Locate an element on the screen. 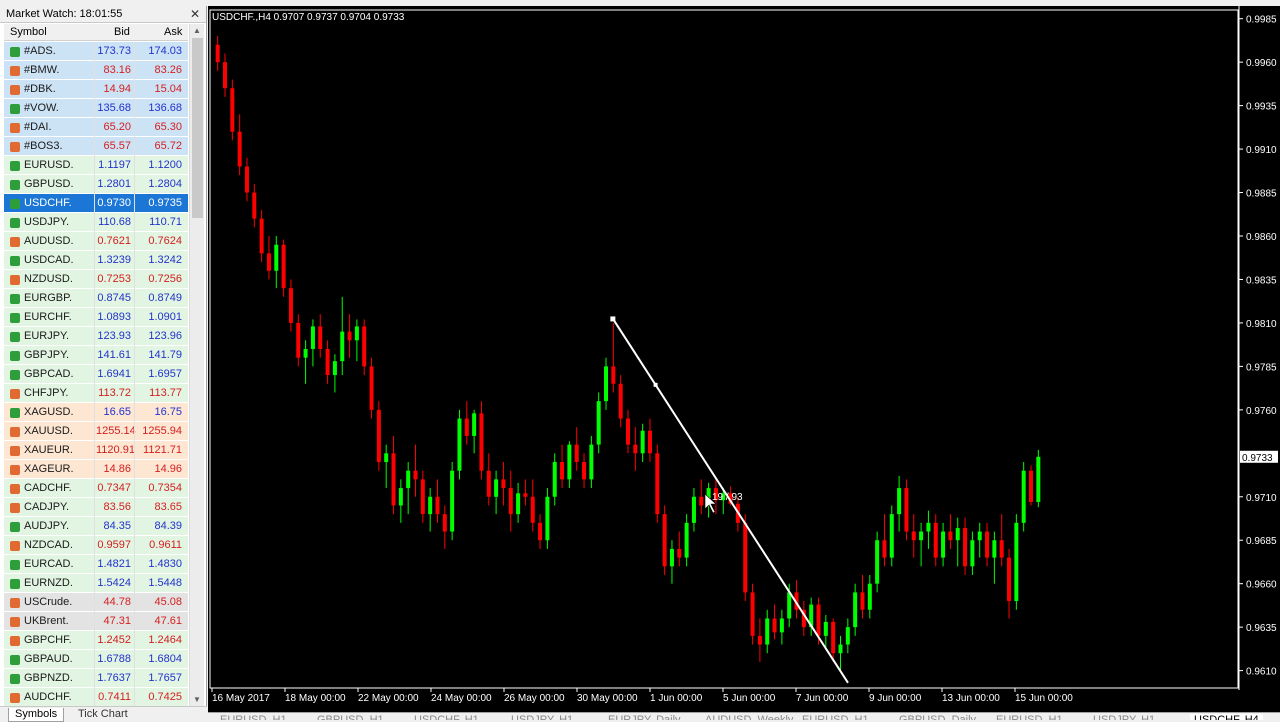 This screenshot has width=1280, height=722. trendline-label: 19 / 93 is located at coordinates (727, 497).